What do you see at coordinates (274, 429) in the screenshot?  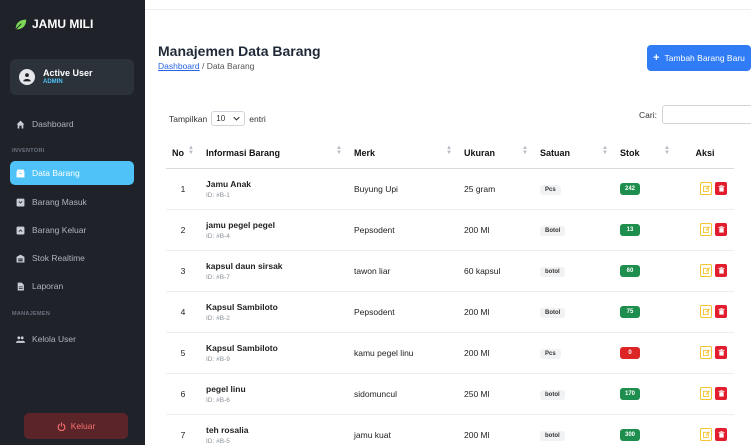 I see `cell-info: teh rosalia ID: #B-5` at bounding box center [274, 429].